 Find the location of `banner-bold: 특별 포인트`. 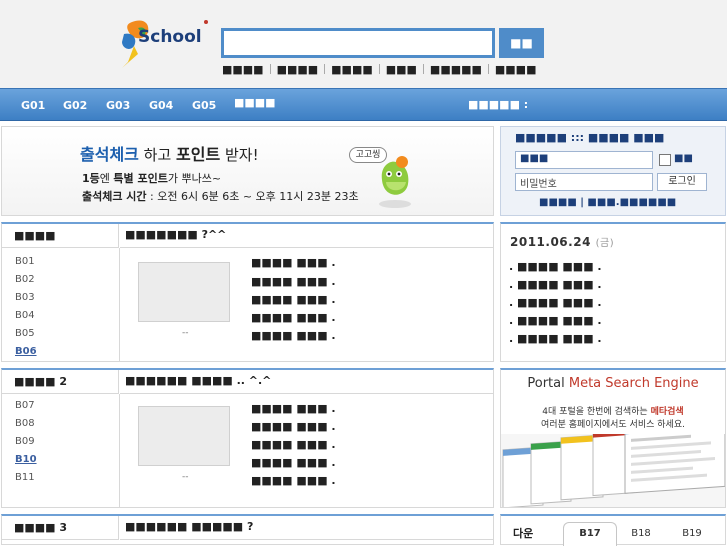

banner-bold: 특별 포인트 is located at coordinates (140, 178).